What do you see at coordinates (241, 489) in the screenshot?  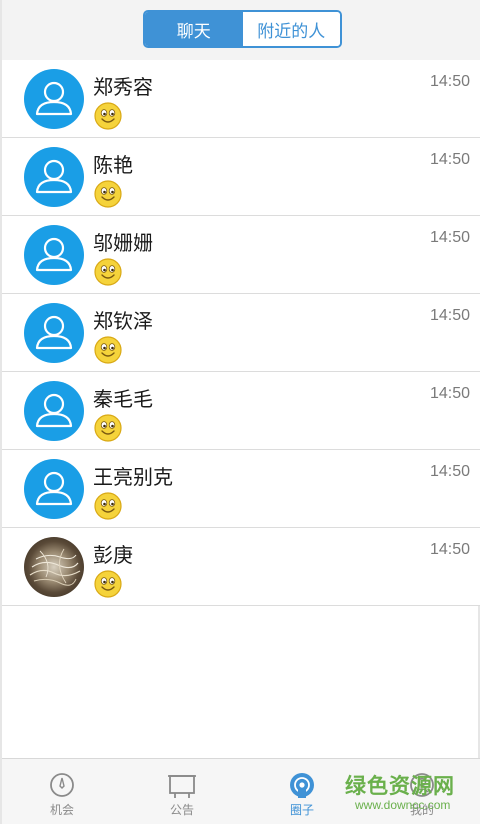 I see `chat-row: 王亮别克 14:50` at bounding box center [241, 489].